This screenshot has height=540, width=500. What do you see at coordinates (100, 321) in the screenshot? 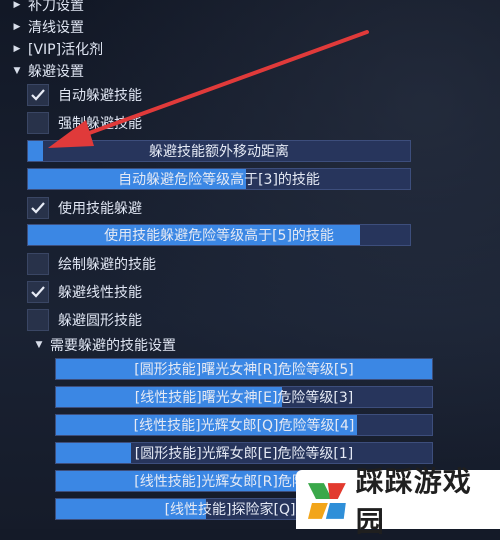
I see `dodge-circular-label: 躲避圆形技能` at bounding box center [100, 321].